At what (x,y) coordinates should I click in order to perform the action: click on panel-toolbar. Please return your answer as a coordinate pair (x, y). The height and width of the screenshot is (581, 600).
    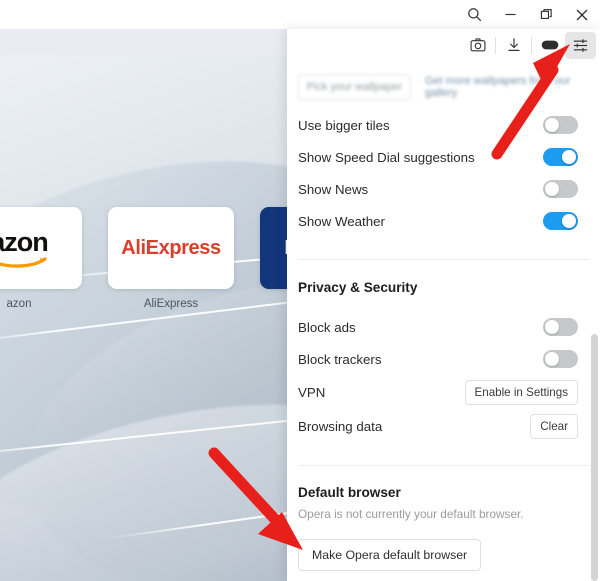
    Looking at the image, I should click on (529, 45).